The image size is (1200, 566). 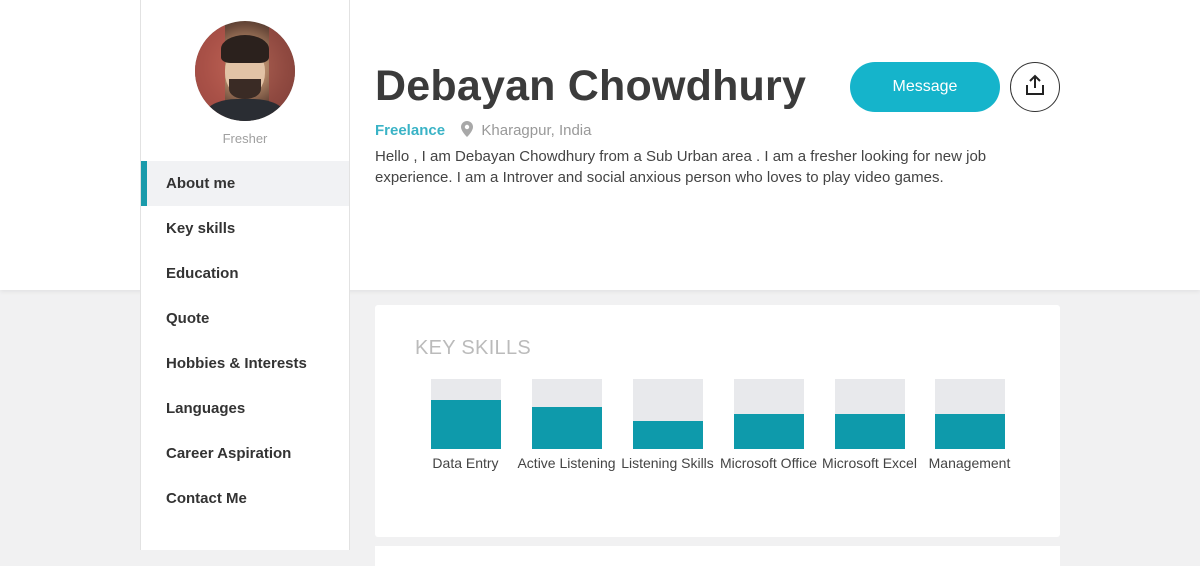 What do you see at coordinates (245, 183) in the screenshot?
I see `sidebar-item-about-me: About me` at bounding box center [245, 183].